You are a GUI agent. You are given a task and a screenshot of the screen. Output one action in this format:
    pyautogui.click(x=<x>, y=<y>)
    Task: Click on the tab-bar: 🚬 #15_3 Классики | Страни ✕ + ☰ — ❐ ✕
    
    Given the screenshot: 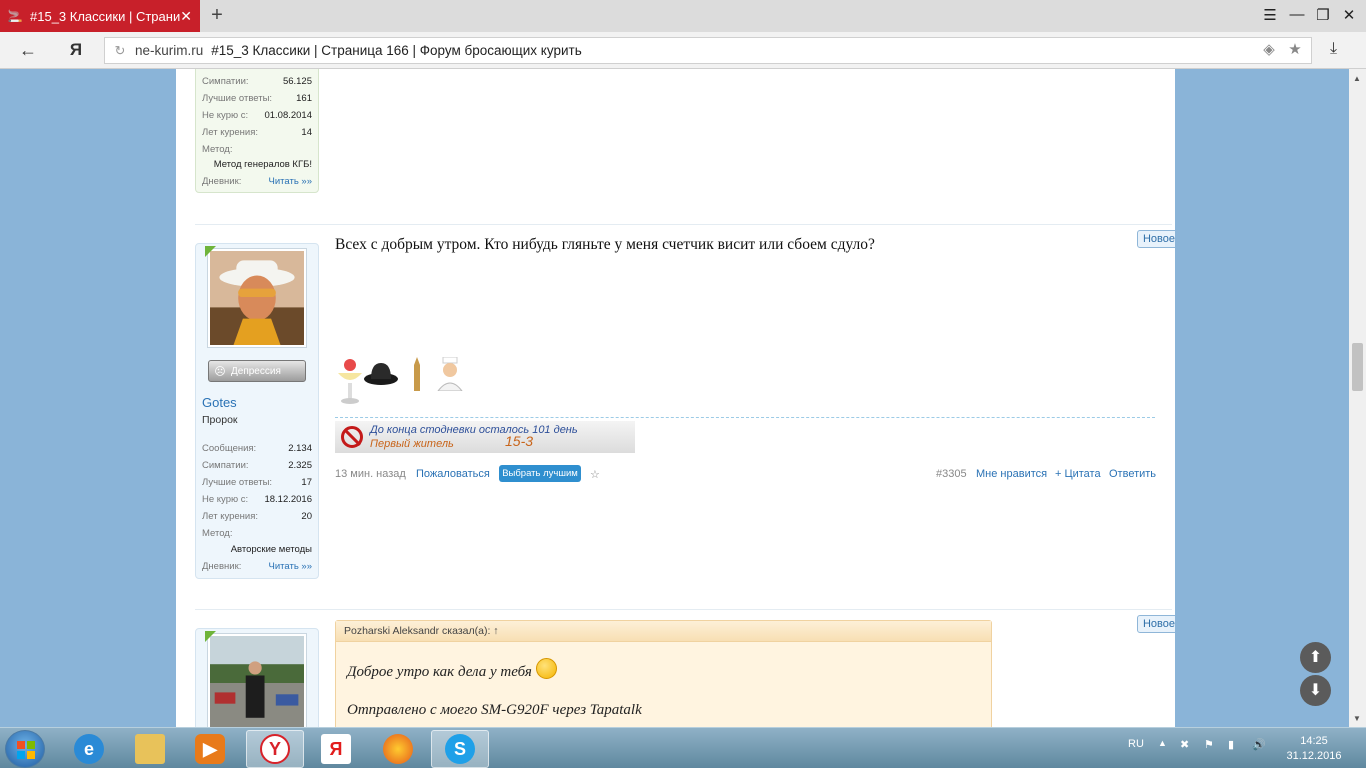 What is the action you would take?
    pyautogui.click(x=683, y=16)
    